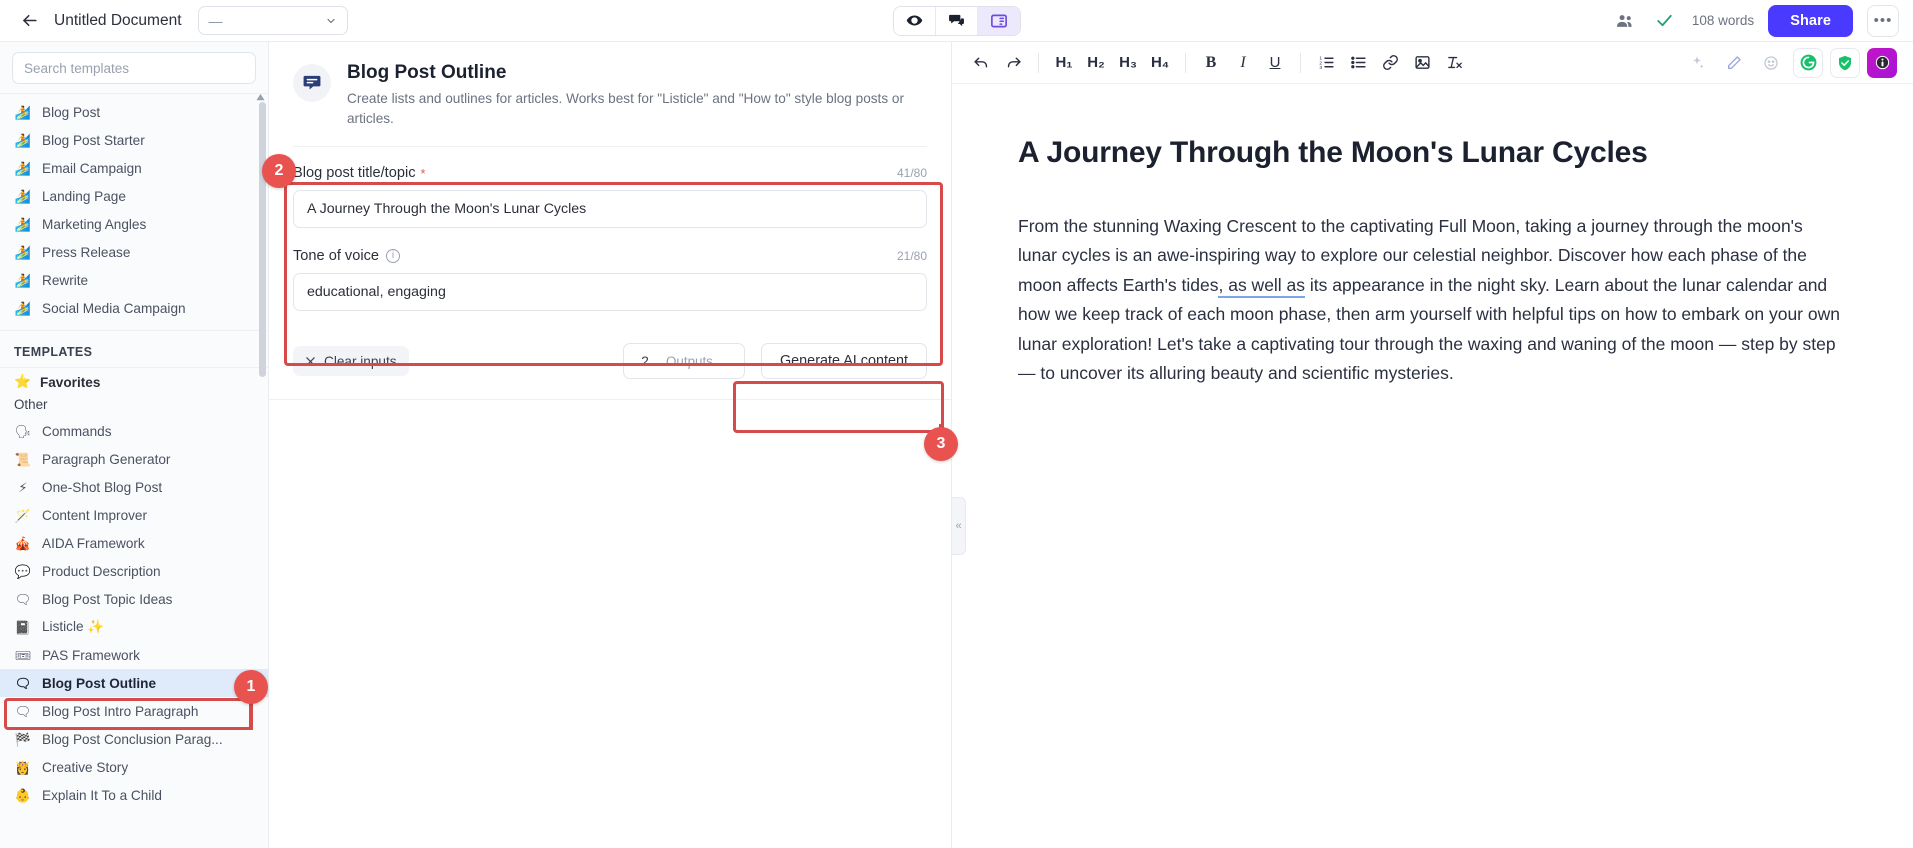  What do you see at coordinates (1422, 63) in the screenshot?
I see `image-icon` at bounding box center [1422, 63].